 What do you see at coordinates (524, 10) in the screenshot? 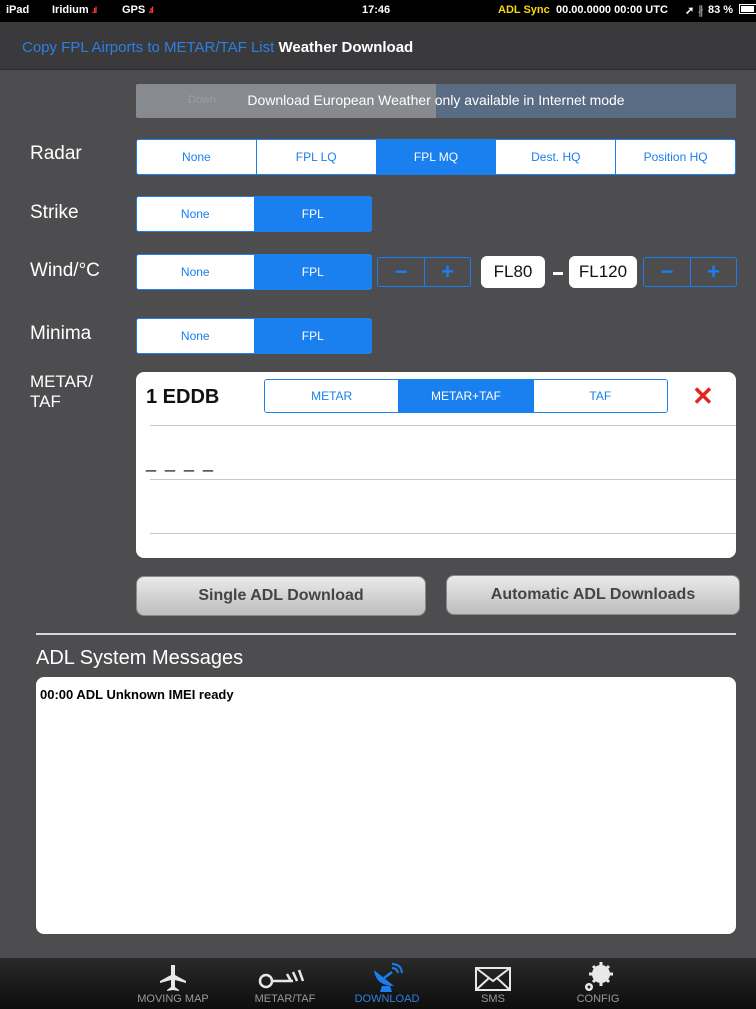
I see `adl-sync-label: ADL Sync` at bounding box center [524, 10].